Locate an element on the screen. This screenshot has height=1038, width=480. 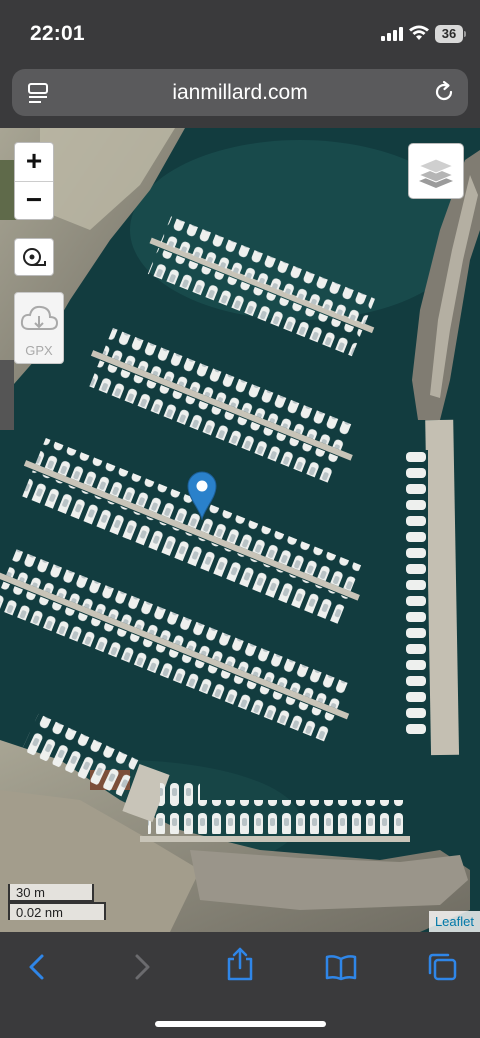
layers-button is located at coordinates (436, 171).